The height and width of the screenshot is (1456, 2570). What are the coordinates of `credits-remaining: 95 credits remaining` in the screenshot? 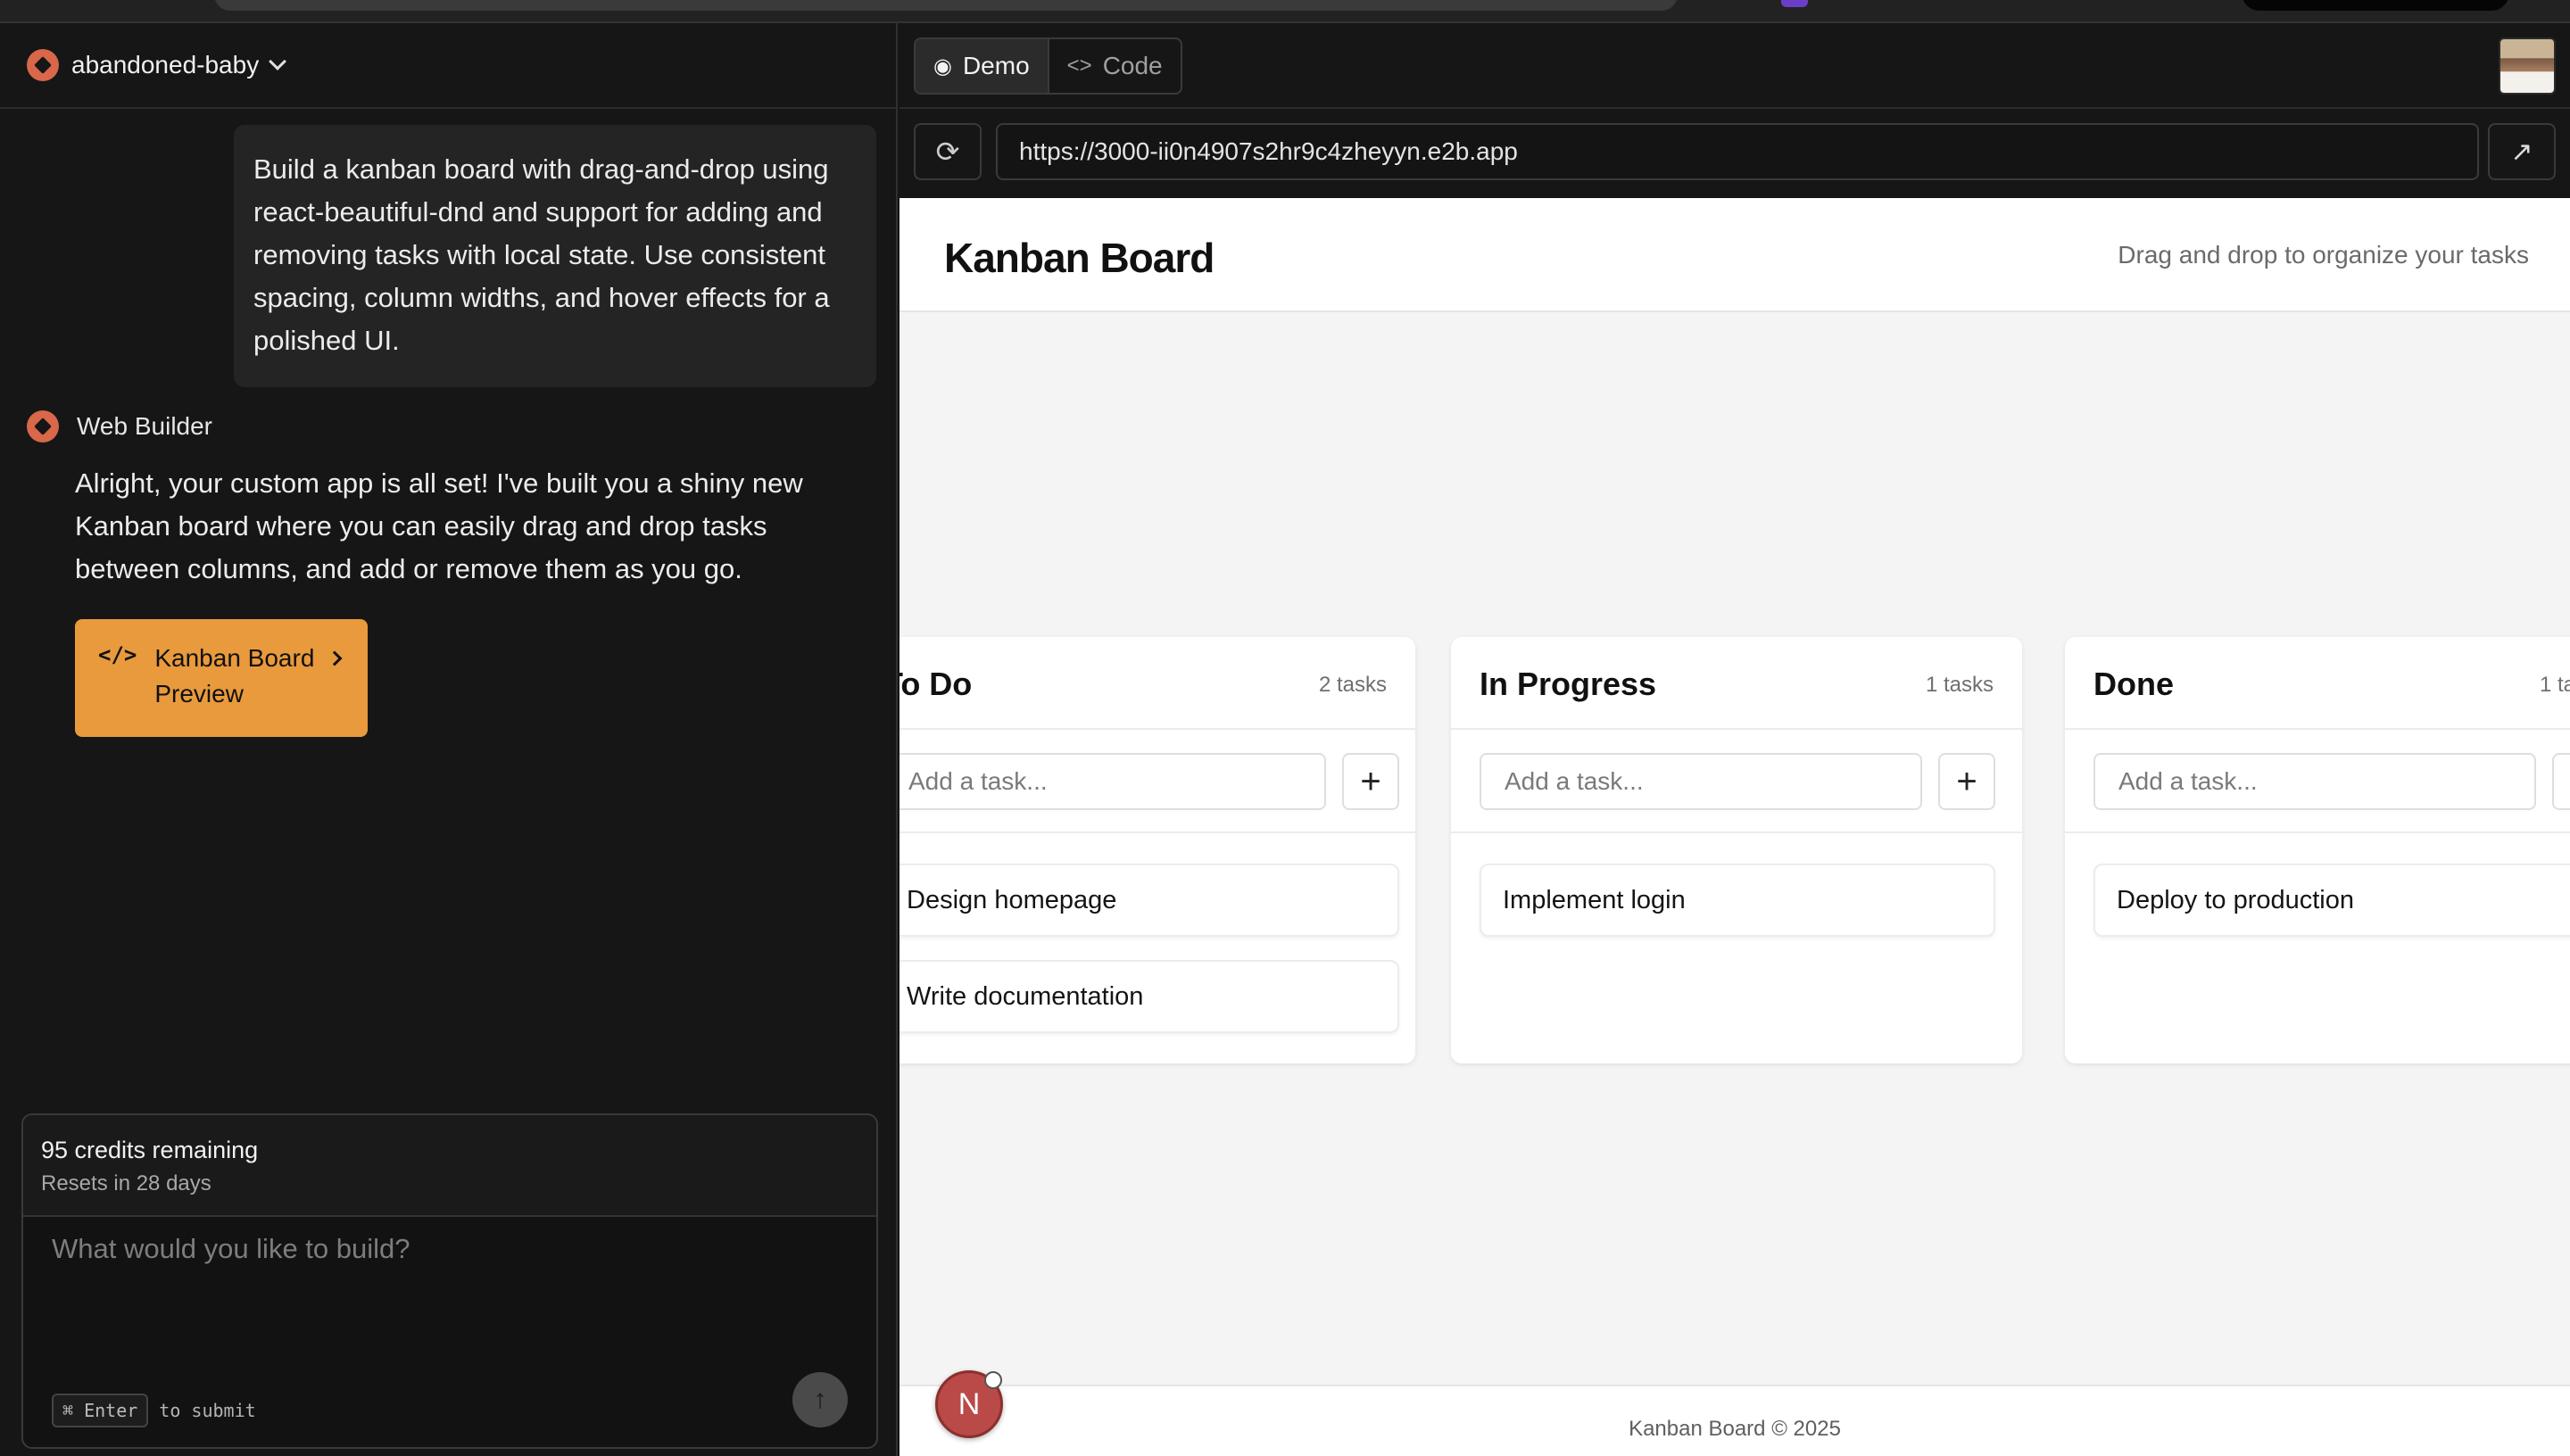 It's located at (150, 1150).